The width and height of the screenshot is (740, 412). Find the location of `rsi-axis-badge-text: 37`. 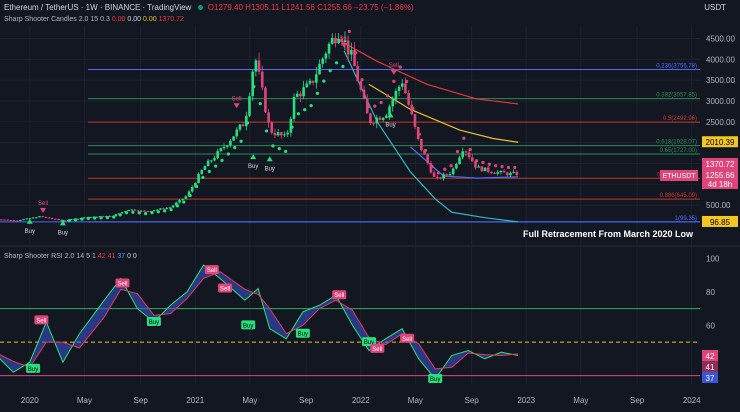

rsi-axis-badge-text: 37 is located at coordinates (710, 378).